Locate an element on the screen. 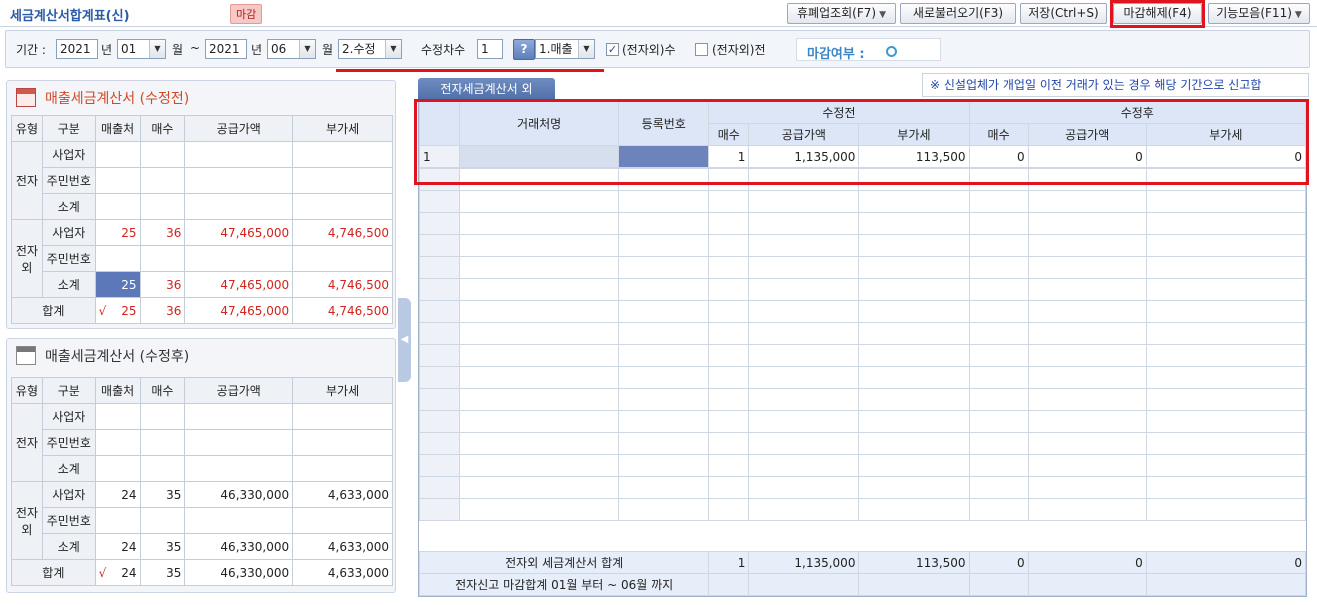 This screenshot has height=605, width=1317. sale-type-select: 1.매출 ▼ is located at coordinates (565, 49).